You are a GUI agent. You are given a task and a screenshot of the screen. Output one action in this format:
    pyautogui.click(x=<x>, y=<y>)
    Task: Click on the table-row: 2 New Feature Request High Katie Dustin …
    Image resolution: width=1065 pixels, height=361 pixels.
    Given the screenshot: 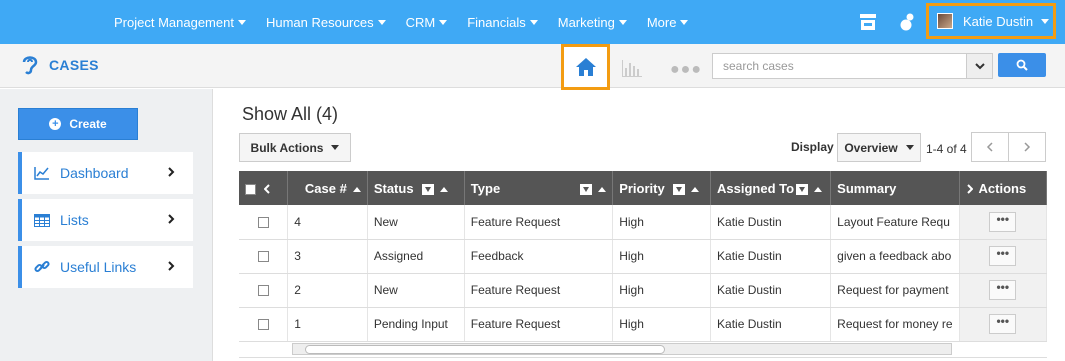 What is the action you would take?
    pyautogui.click(x=643, y=290)
    